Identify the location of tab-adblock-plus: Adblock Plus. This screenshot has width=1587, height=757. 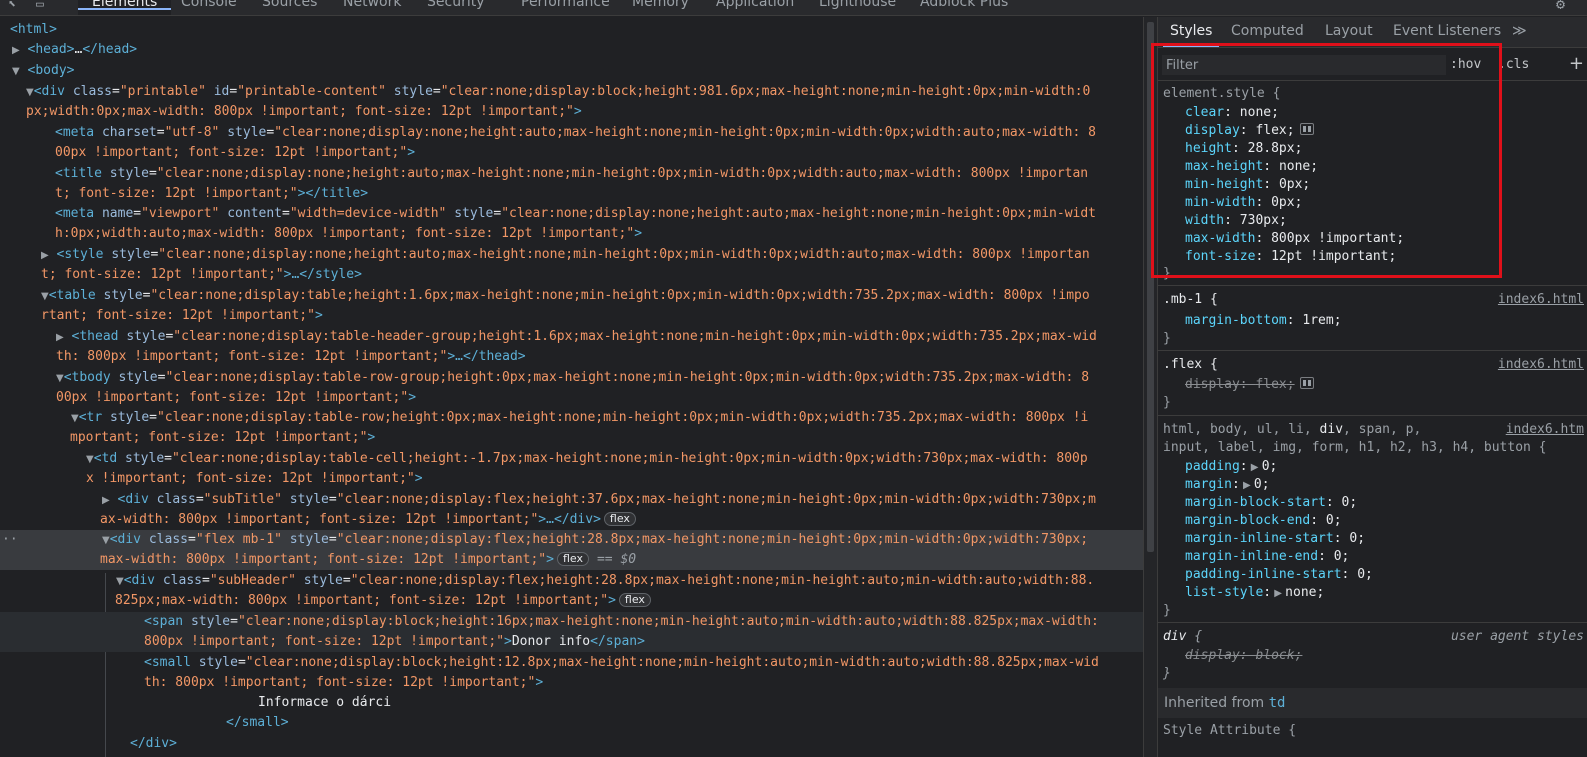
(964, 5).